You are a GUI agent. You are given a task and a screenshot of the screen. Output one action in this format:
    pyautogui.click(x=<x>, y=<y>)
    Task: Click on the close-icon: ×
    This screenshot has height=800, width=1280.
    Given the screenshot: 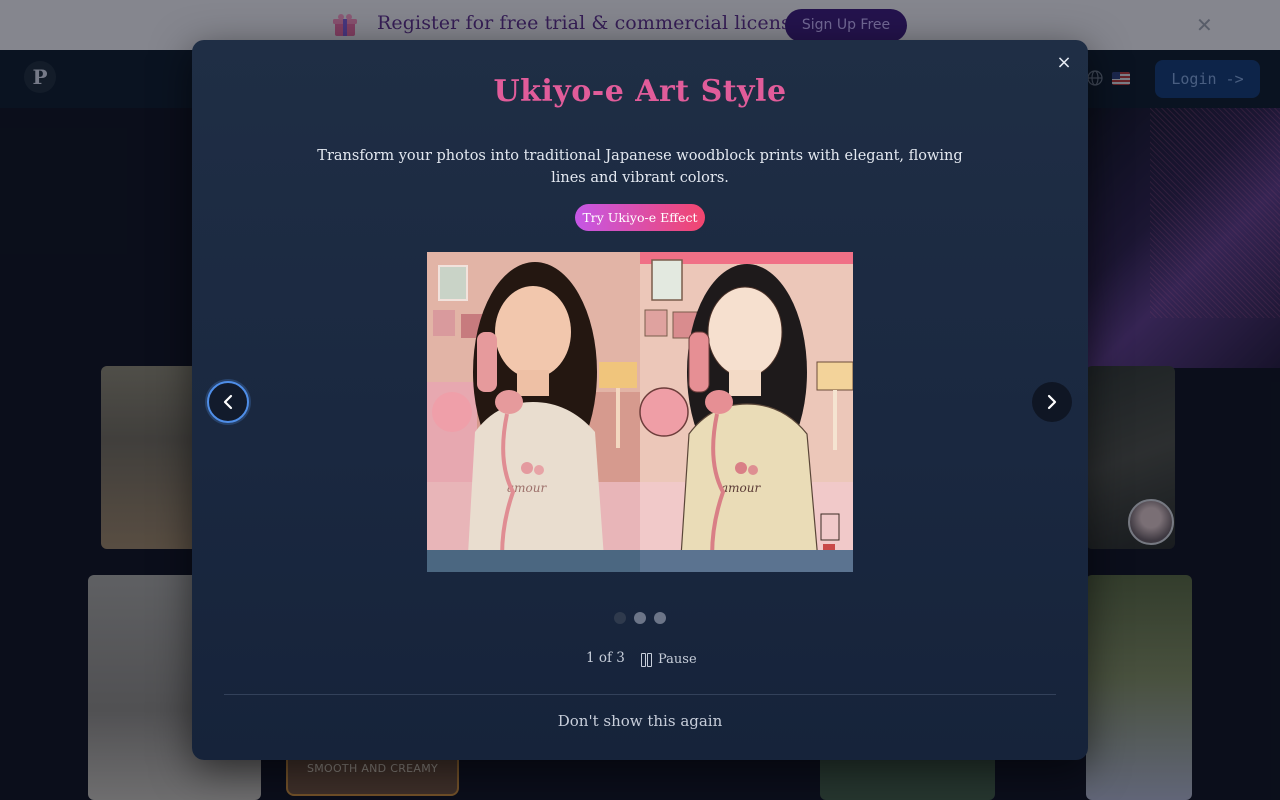 What is the action you would take?
    pyautogui.click(x=1064, y=63)
    